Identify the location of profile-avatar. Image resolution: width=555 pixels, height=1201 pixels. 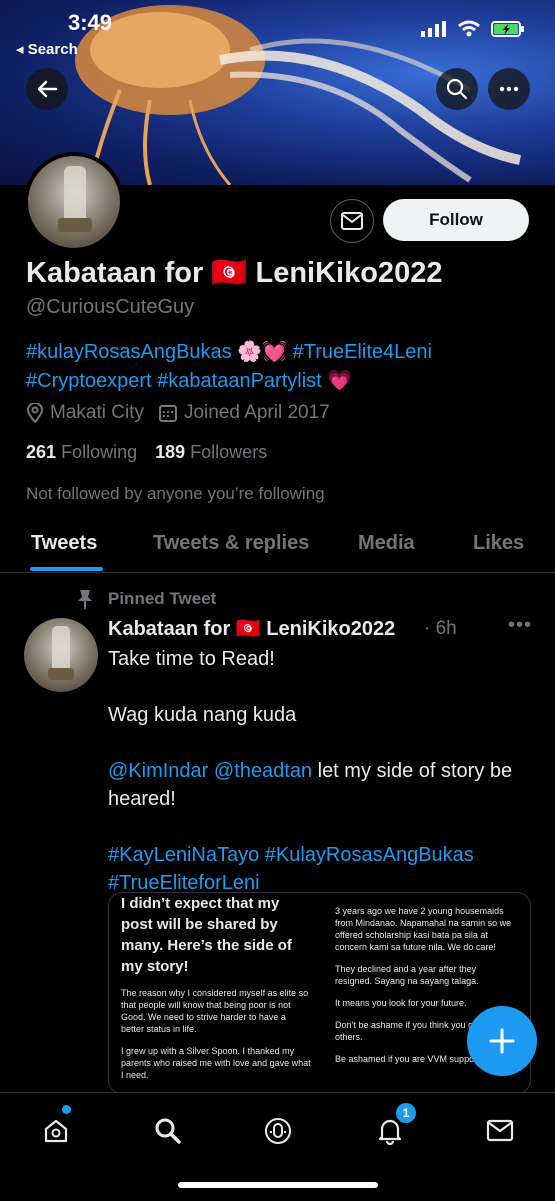
(74, 202).